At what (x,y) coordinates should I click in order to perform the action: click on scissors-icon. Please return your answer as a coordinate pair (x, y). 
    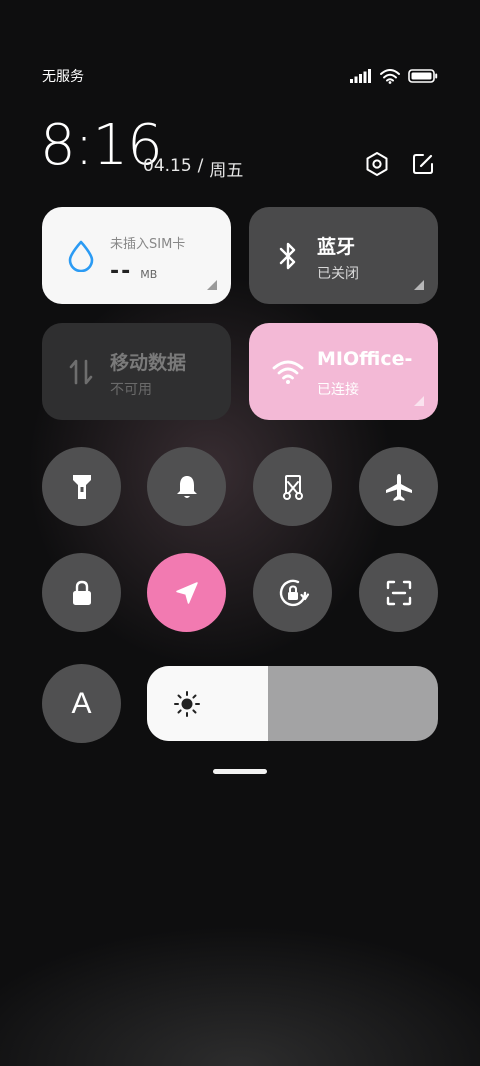
    Looking at the image, I should click on (292, 487).